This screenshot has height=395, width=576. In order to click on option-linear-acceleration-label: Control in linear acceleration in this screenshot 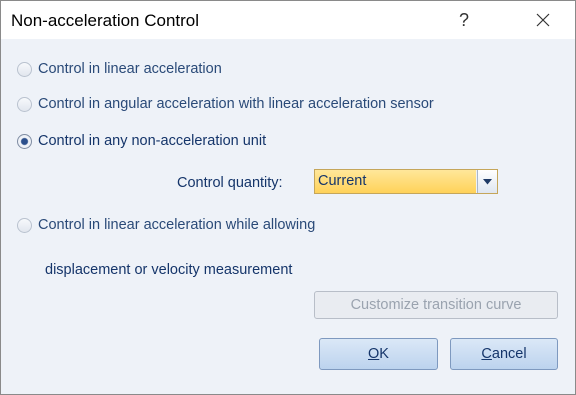, I will do `click(130, 69)`.